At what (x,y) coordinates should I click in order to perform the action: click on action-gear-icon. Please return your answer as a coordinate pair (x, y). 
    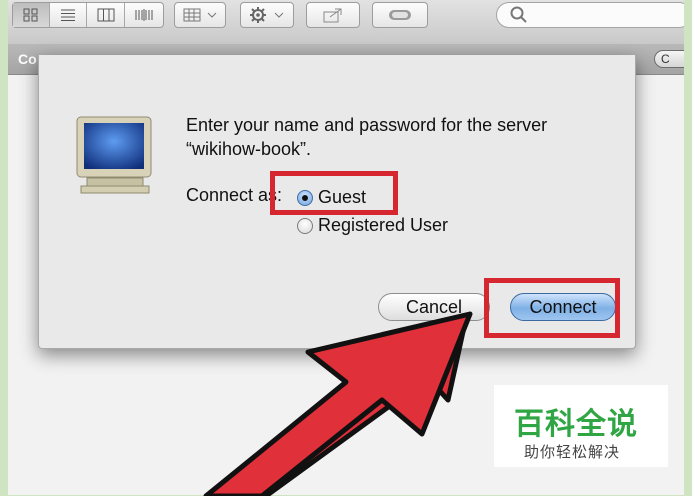
    Looking at the image, I should click on (267, 15).